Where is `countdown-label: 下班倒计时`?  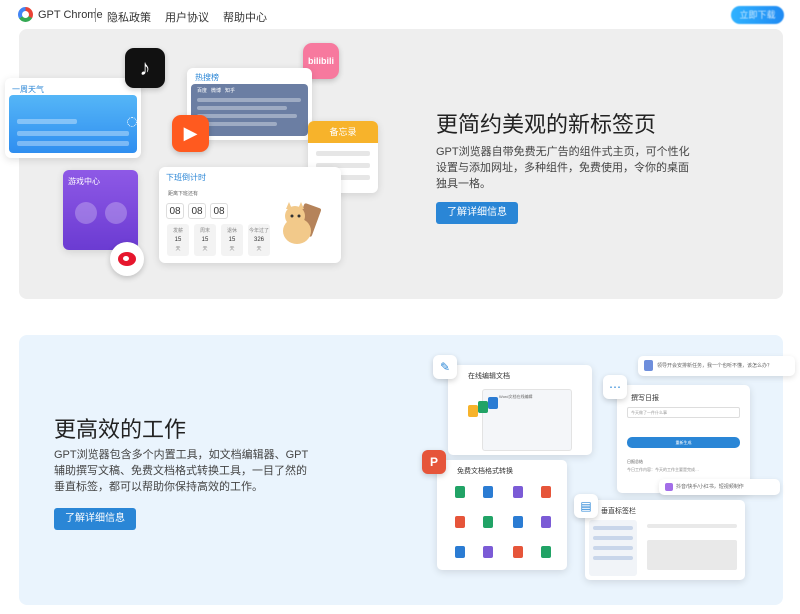 countdown-label: 下班倒计时 is located at coordinates (186, 177).